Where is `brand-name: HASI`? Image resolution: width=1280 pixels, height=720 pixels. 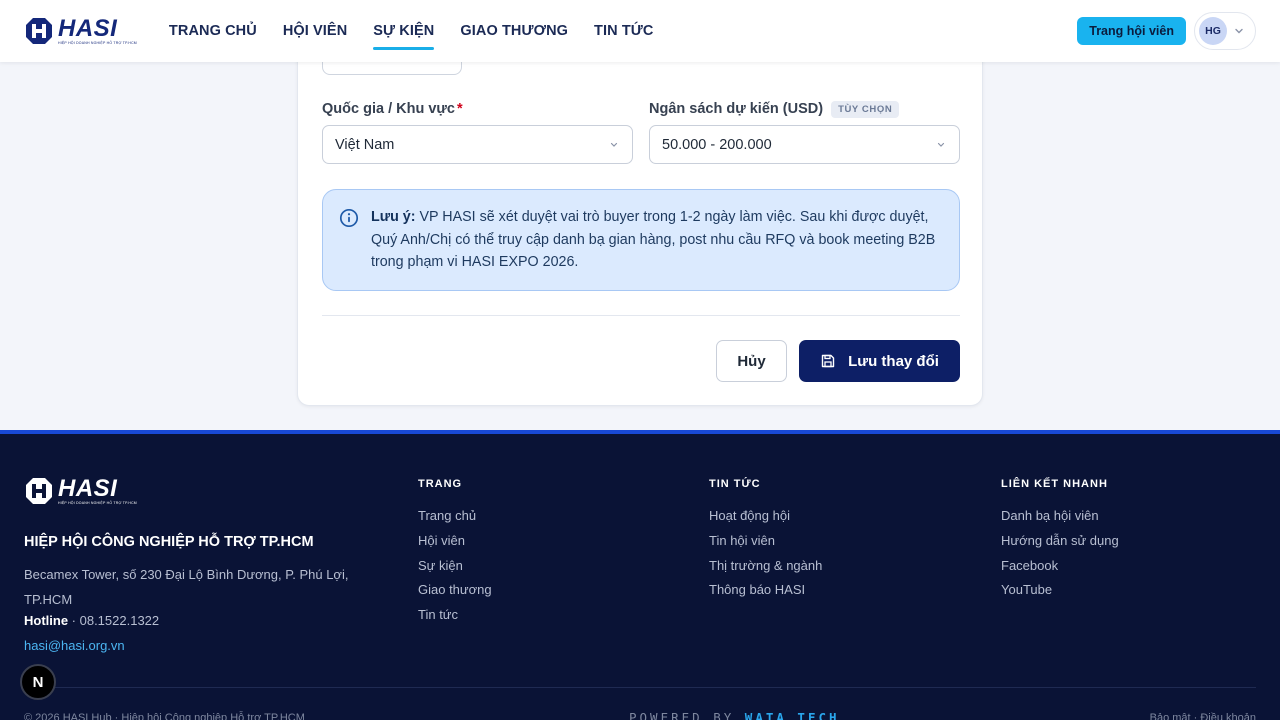 brand-name: HASI is located at coordinates (88, 28).